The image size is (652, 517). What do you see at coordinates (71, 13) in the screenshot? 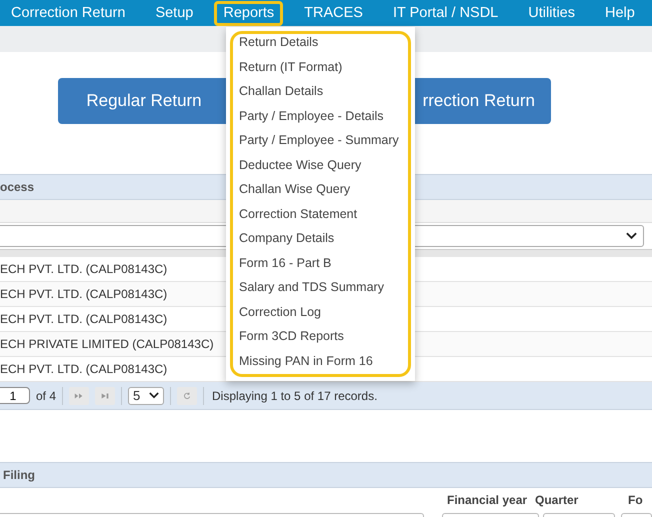
I see `menu-item: Correction Return` at bounding box center [71, 13].